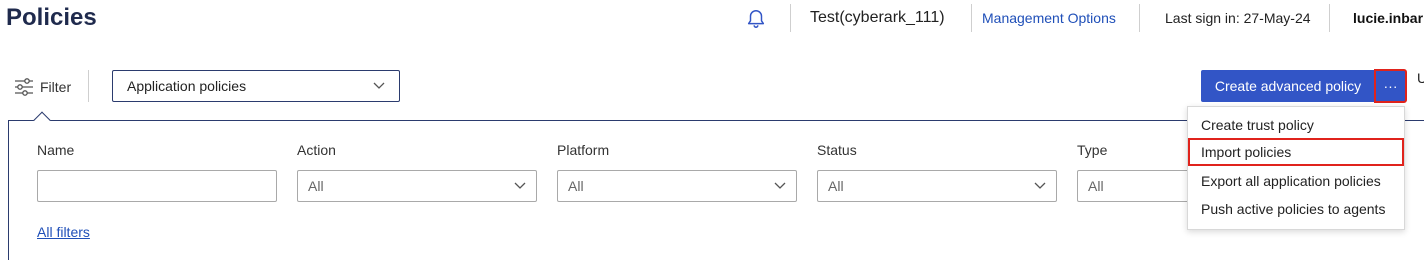 Image resolution: width=1424 pixels, height=260 pixels. What do you see at coordinates (677, 186) in the screenshot?
I see `platform-filter-select: All` at bounding box center [677, 186].